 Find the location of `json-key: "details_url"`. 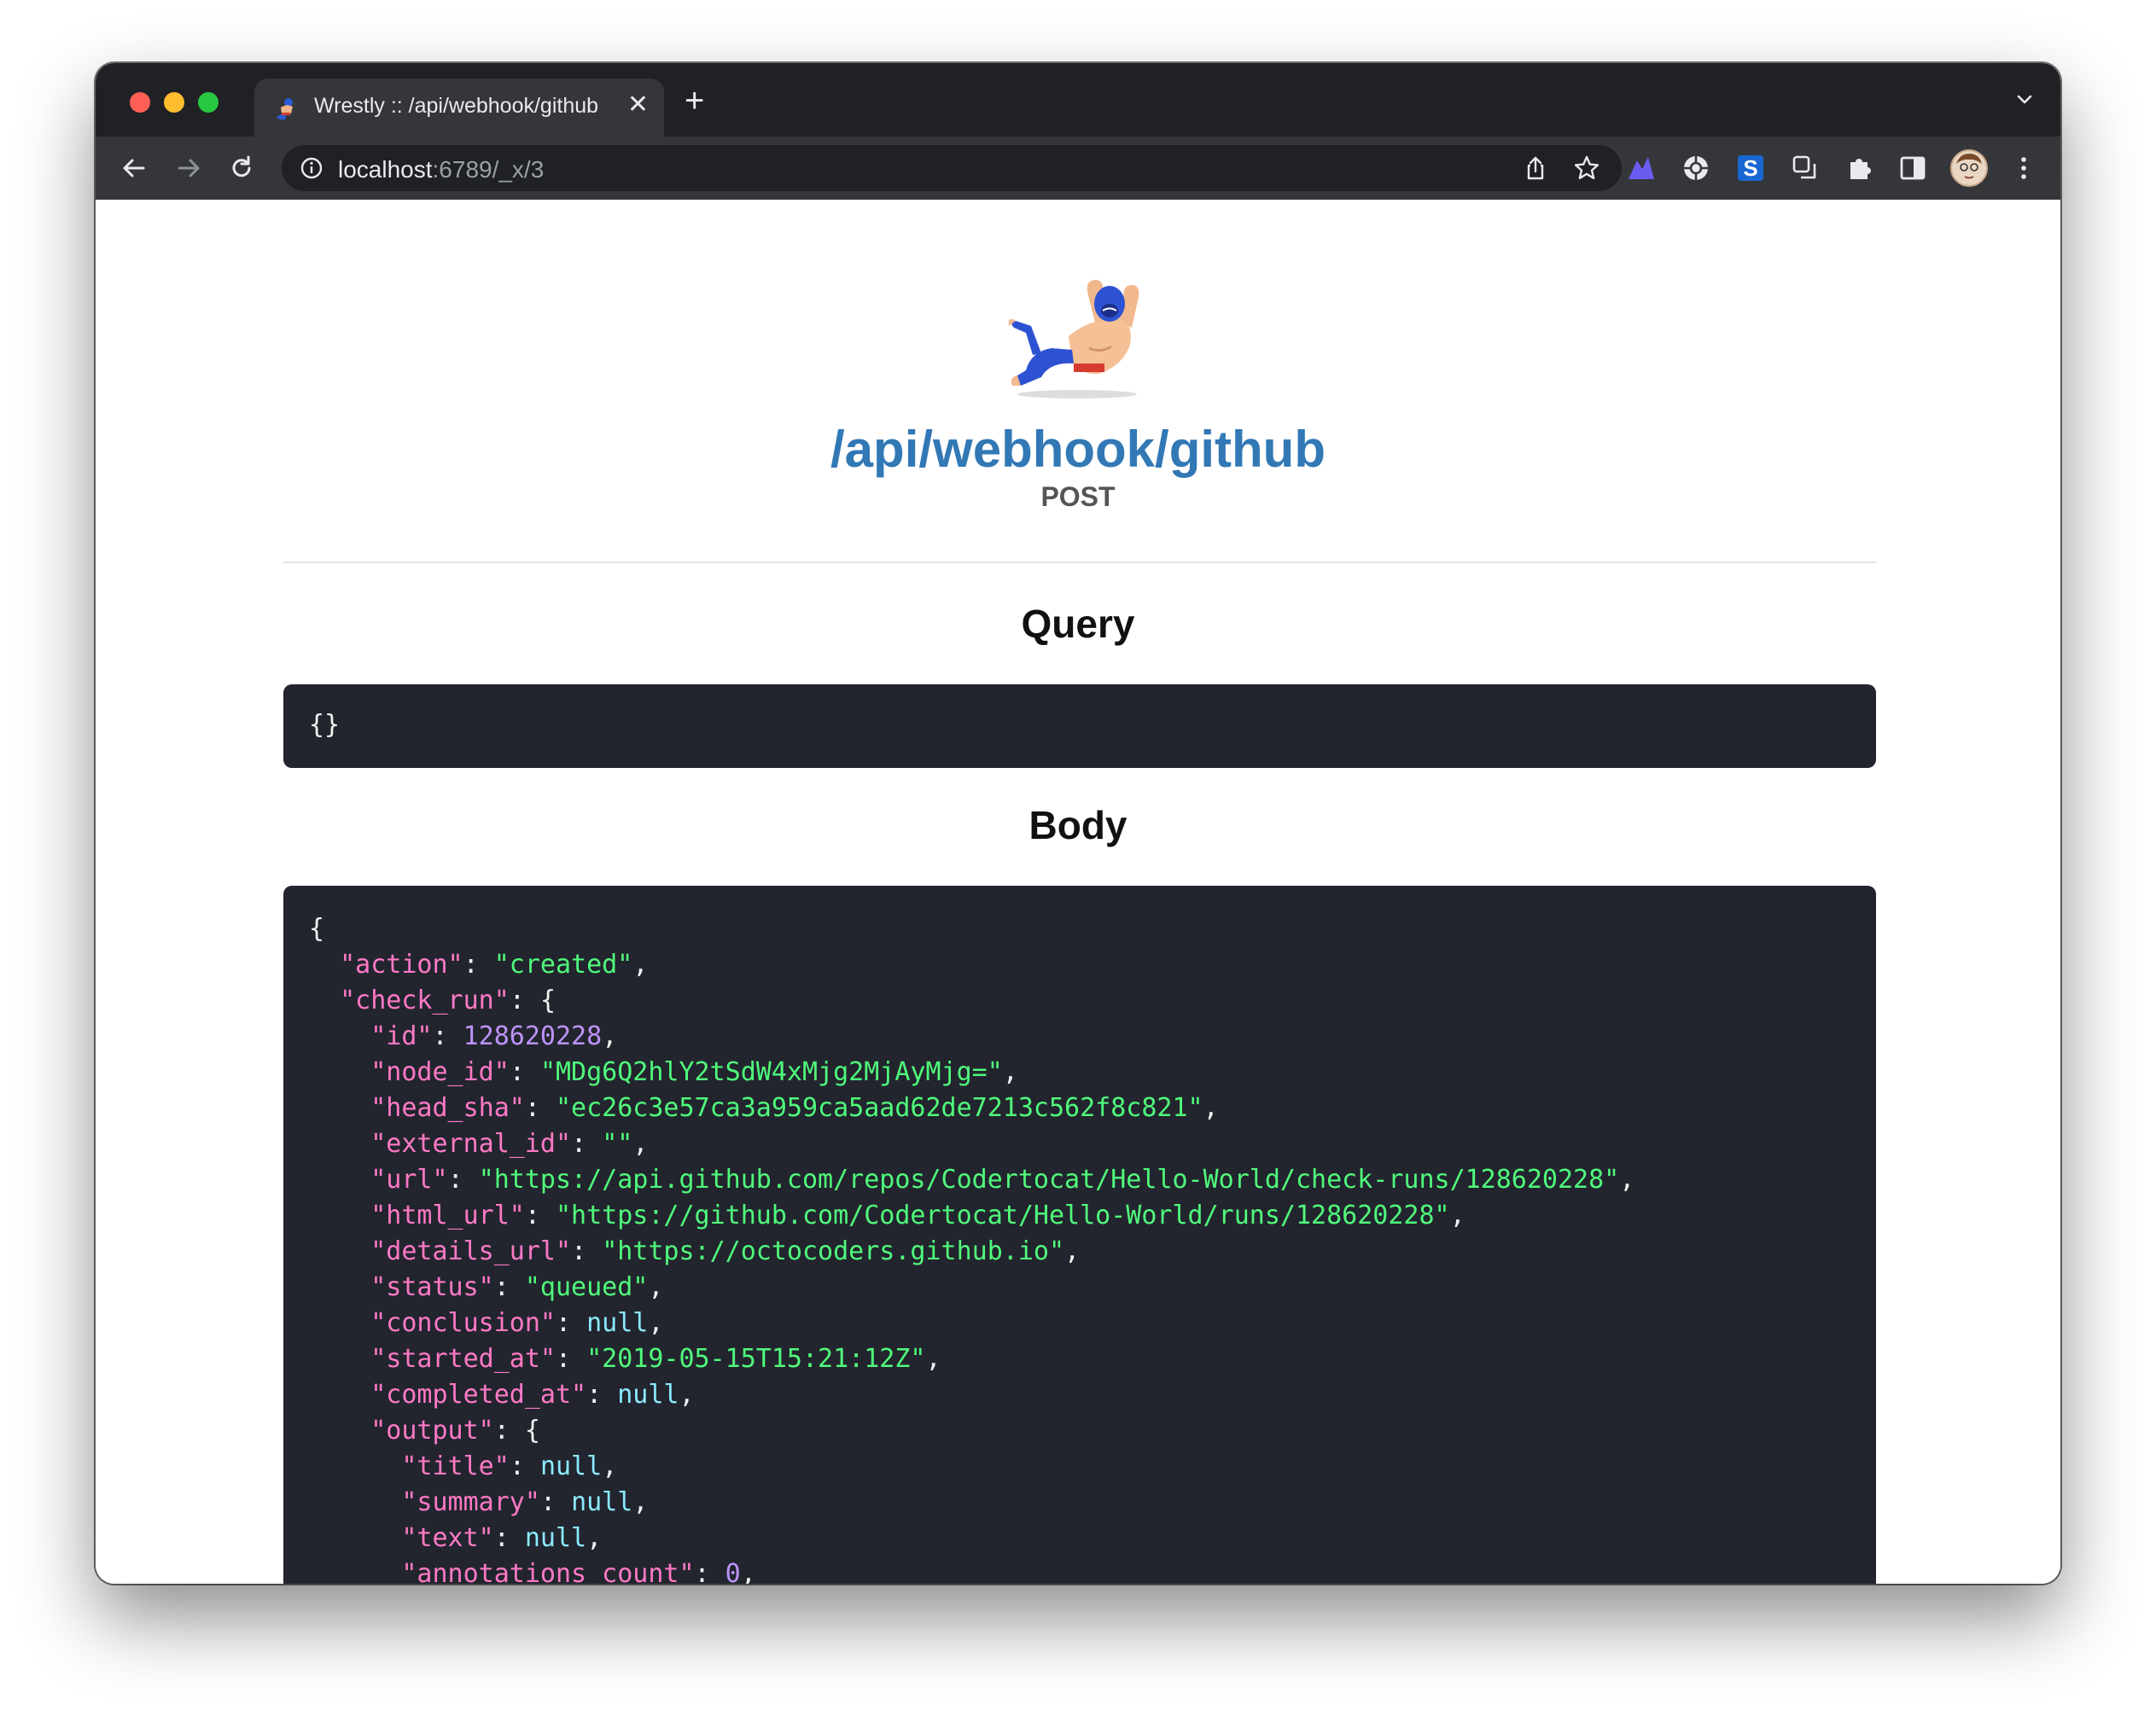

json-key: "details_url" is located at coordinates (471, 1251).